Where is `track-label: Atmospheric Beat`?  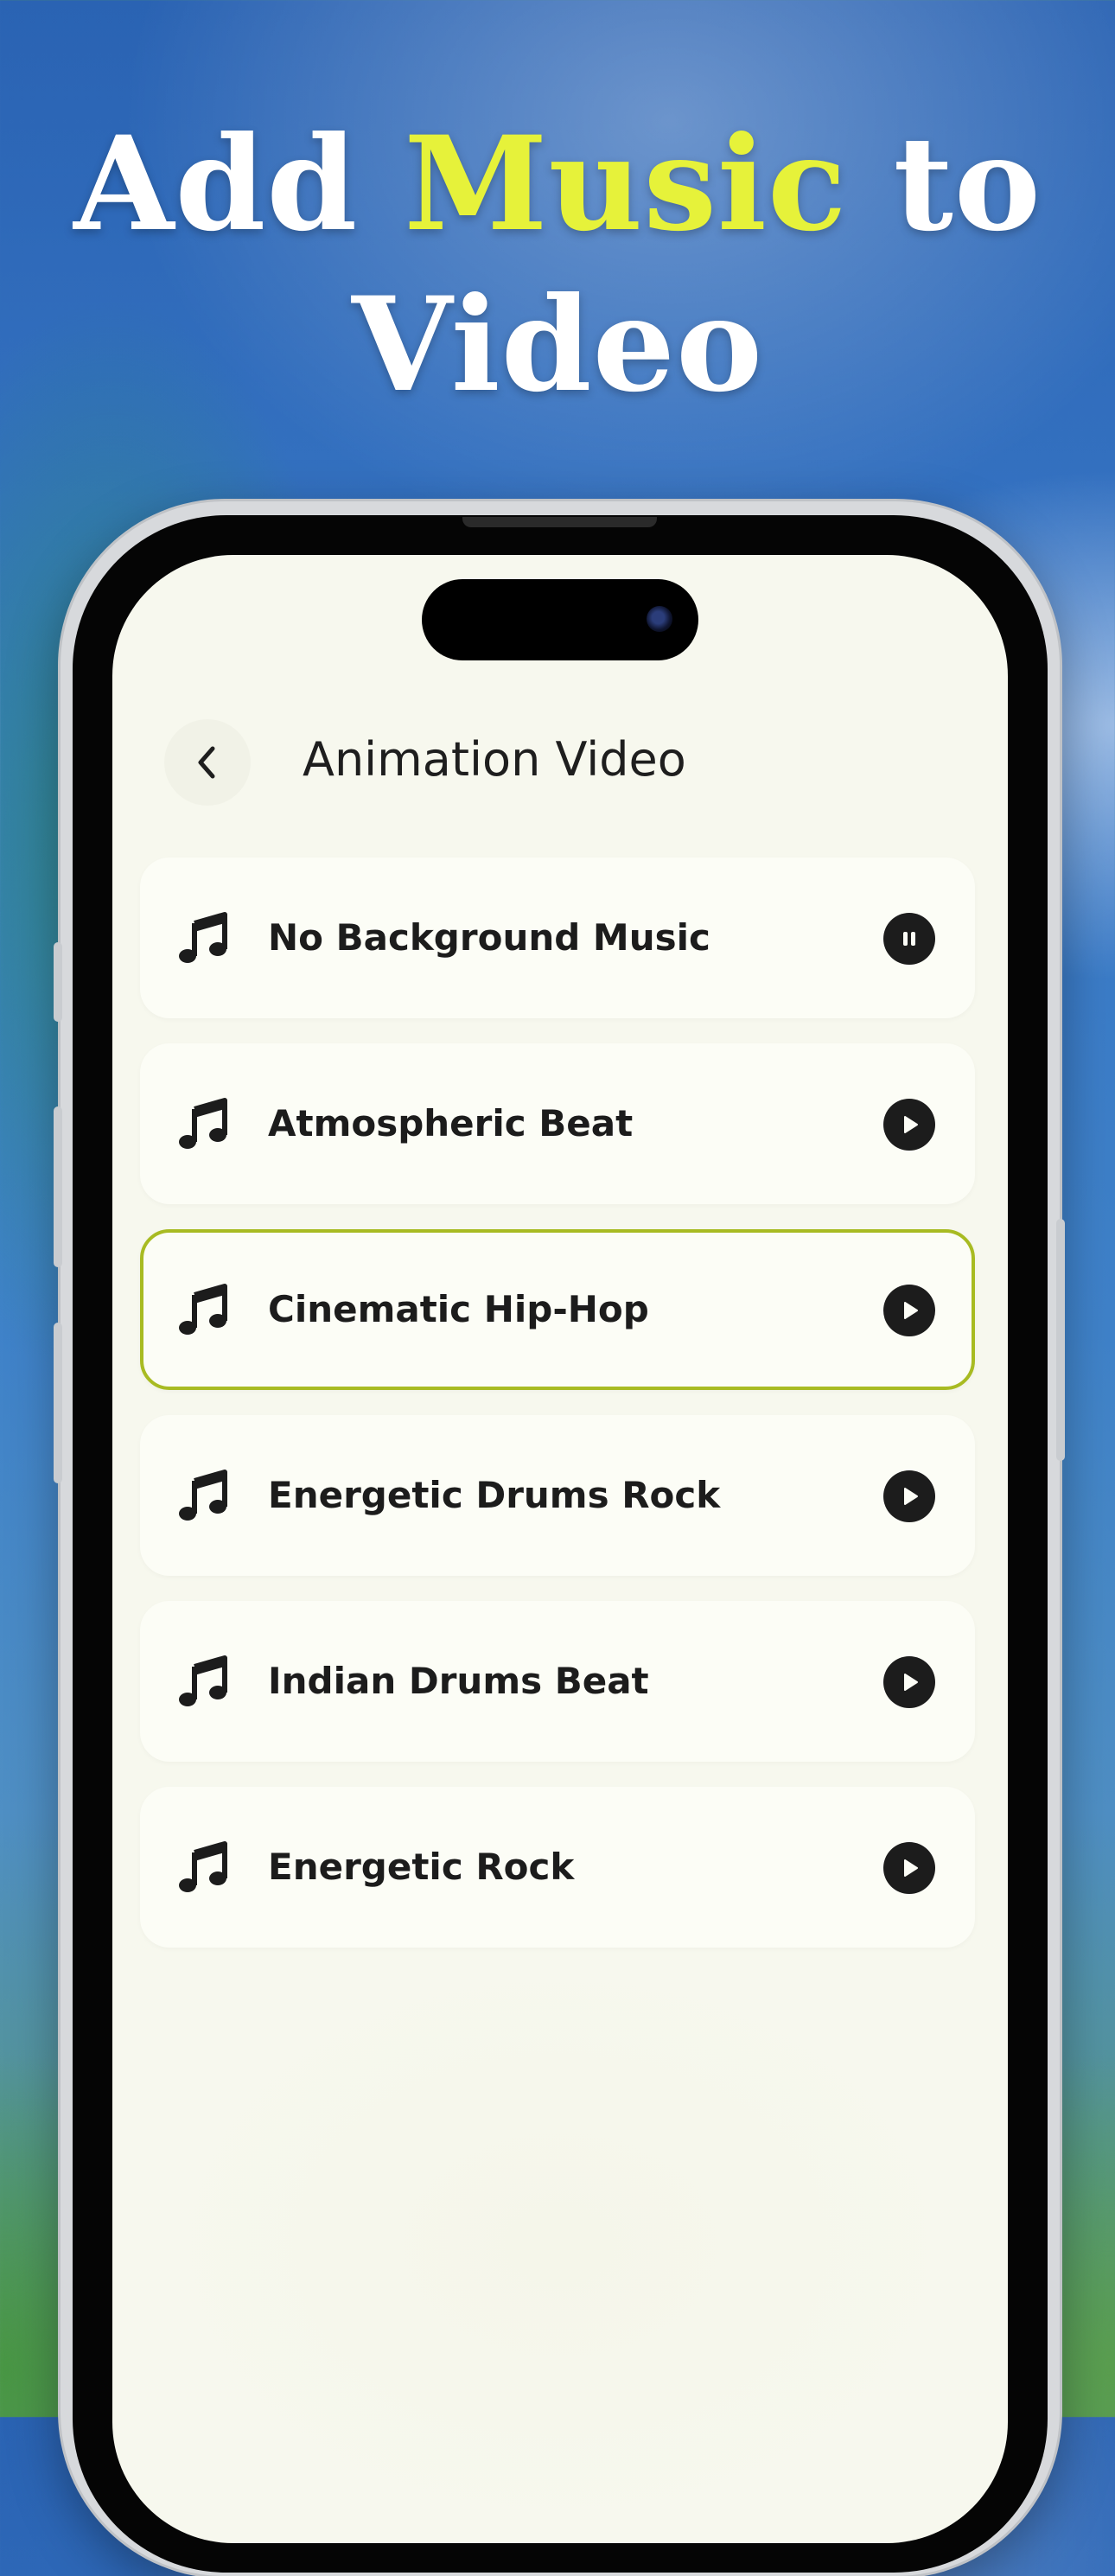
track-label: Atmospheric Beat is located at coordinates (451, 1123).